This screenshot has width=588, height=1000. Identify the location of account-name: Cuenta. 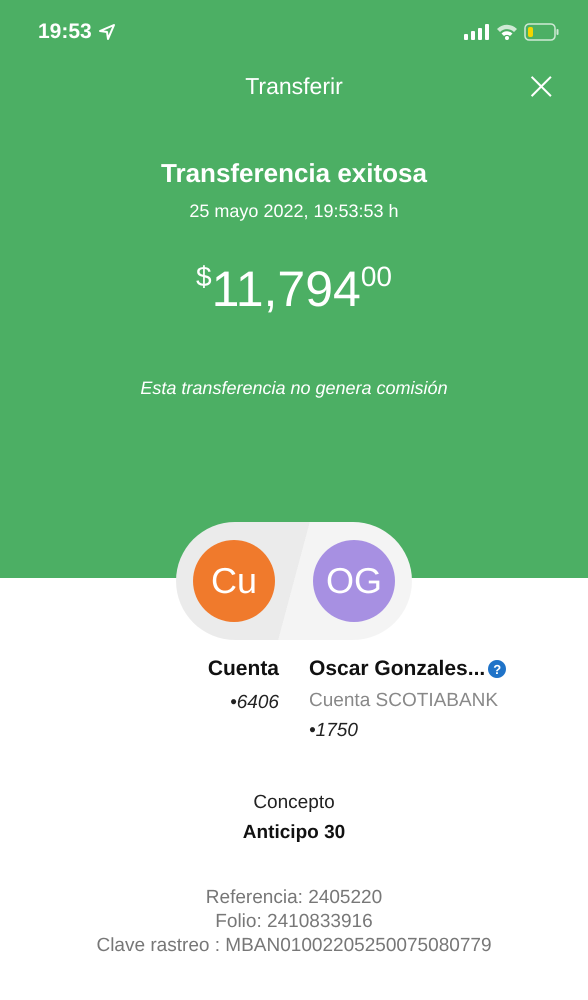
(243, 669).